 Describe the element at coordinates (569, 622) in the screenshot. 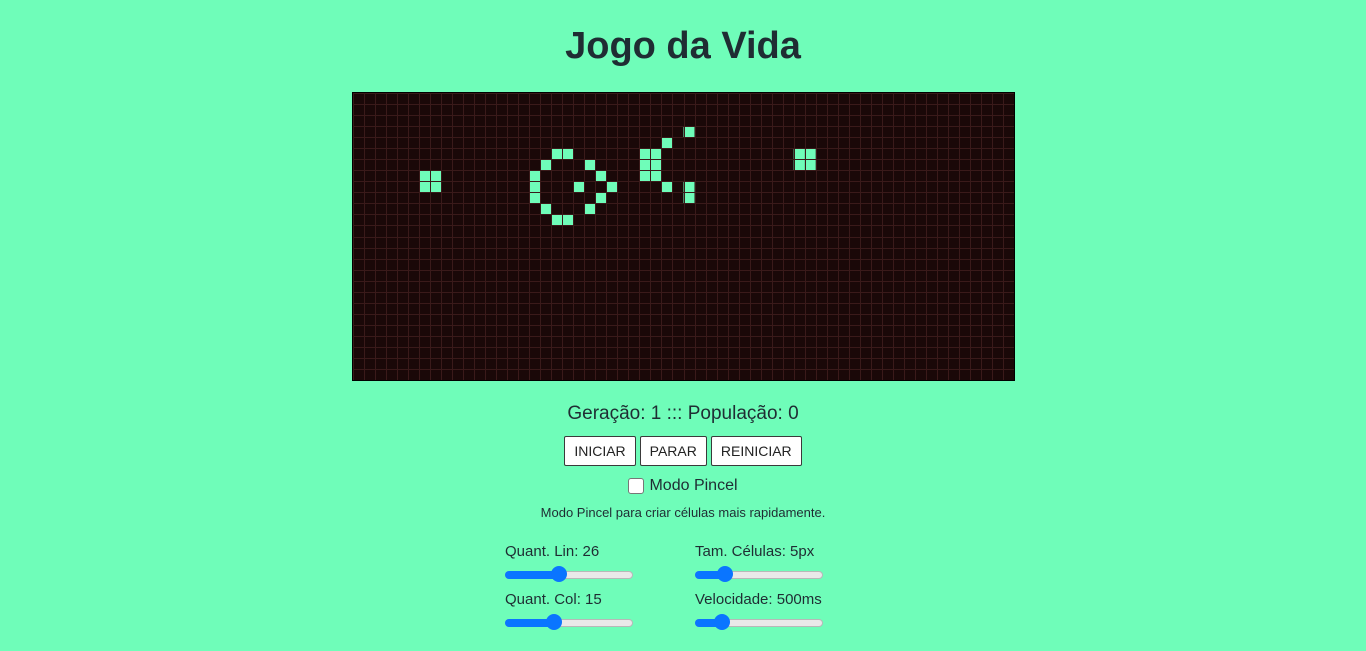

I see `cols-slider` at that location.